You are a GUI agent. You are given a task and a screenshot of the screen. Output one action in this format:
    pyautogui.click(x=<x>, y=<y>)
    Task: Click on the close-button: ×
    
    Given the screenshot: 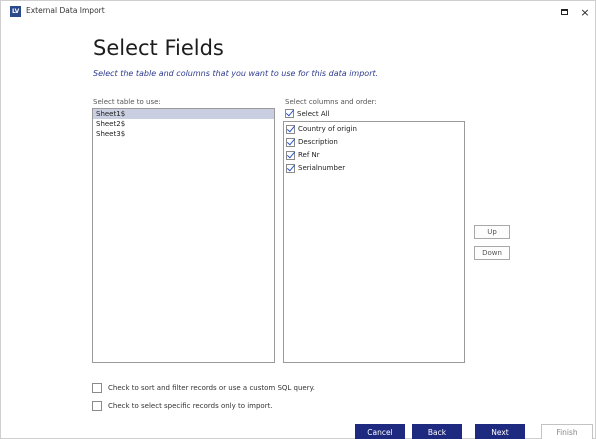 What is the action you would take?
    pyautogui.click(x=585, y=12)
    